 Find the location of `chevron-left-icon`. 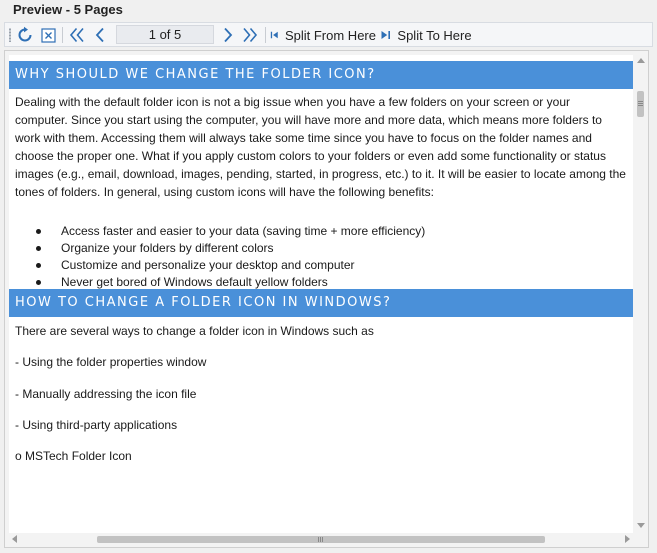

chevron-left-icon is located at coordinates (99, 35).